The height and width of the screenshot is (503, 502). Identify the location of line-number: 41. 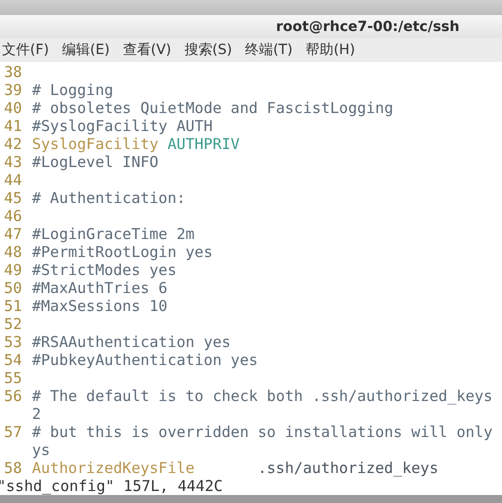
(13, 126).